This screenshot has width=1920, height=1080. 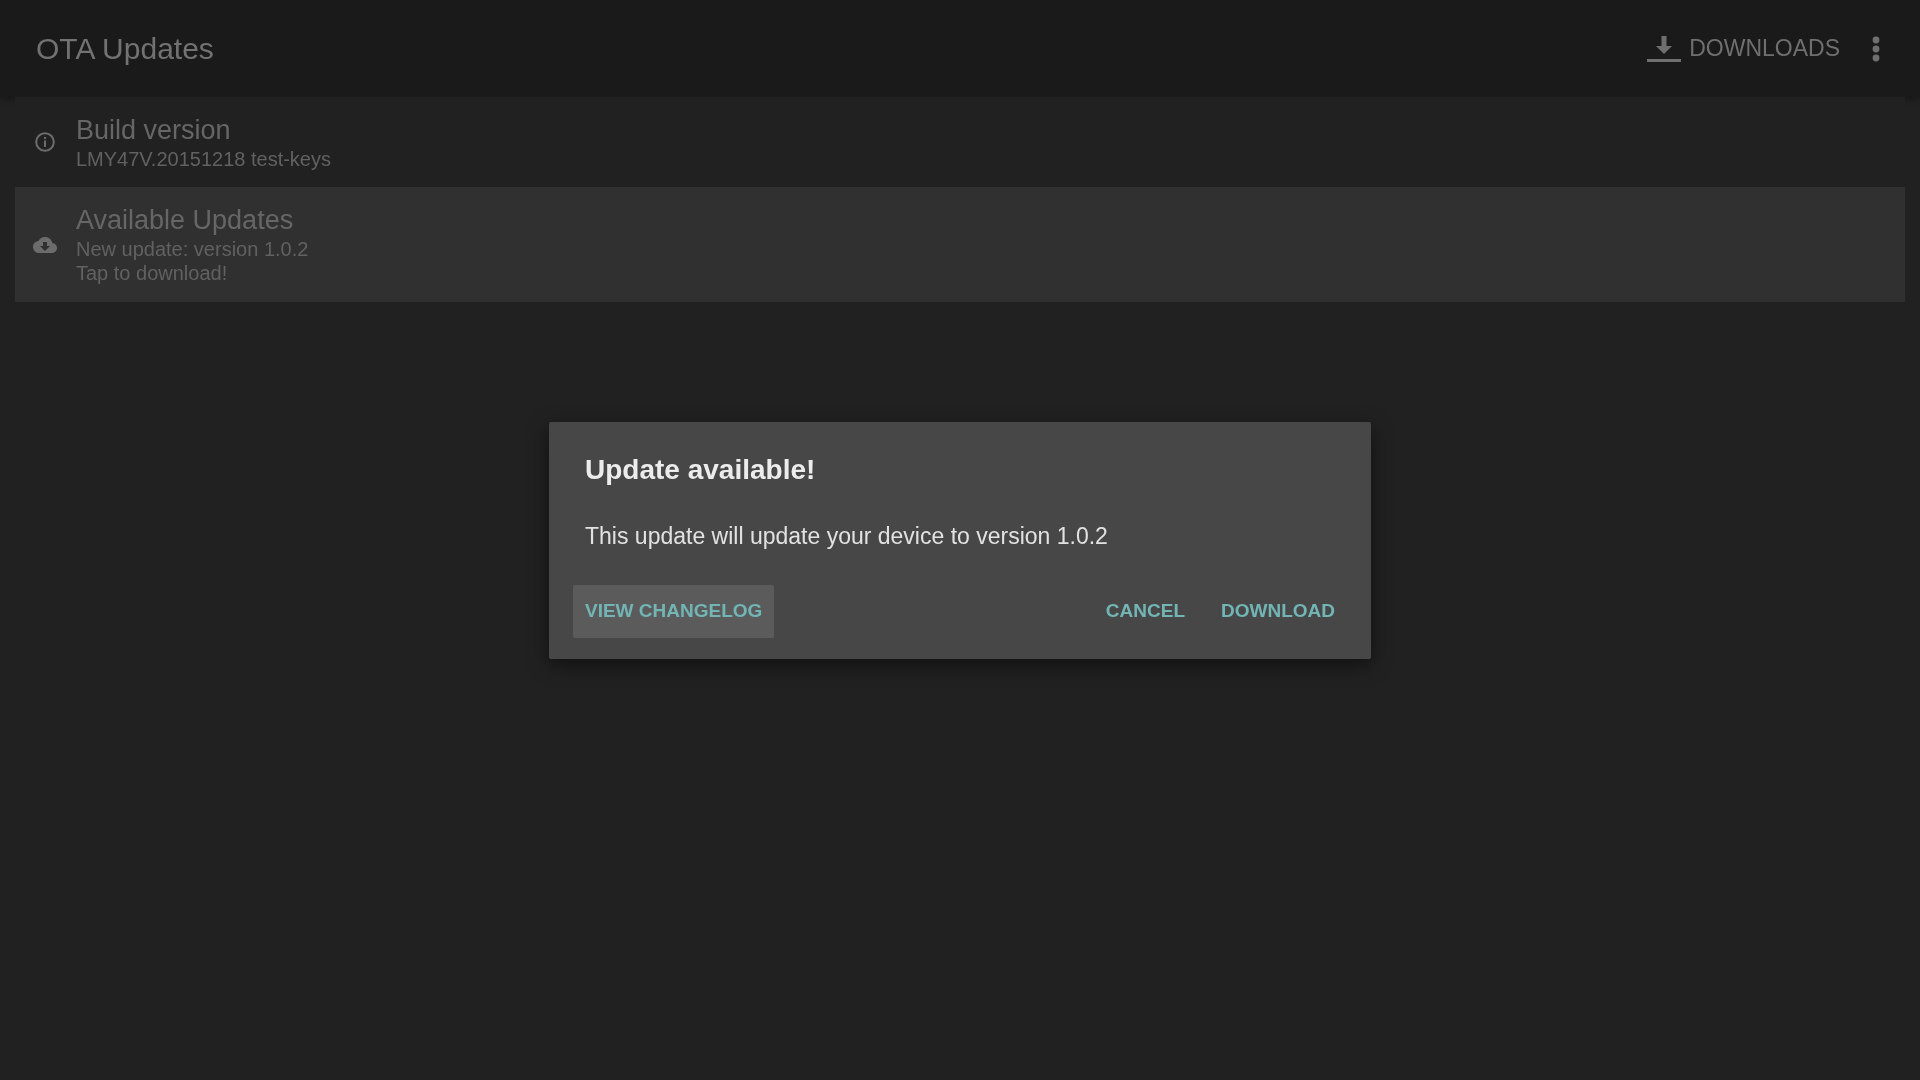 What do you see at coordinates (1743, 48) in the screenshot?
I see `downloads-button: DOWNLOADS` at bounding box center [1743, 48].